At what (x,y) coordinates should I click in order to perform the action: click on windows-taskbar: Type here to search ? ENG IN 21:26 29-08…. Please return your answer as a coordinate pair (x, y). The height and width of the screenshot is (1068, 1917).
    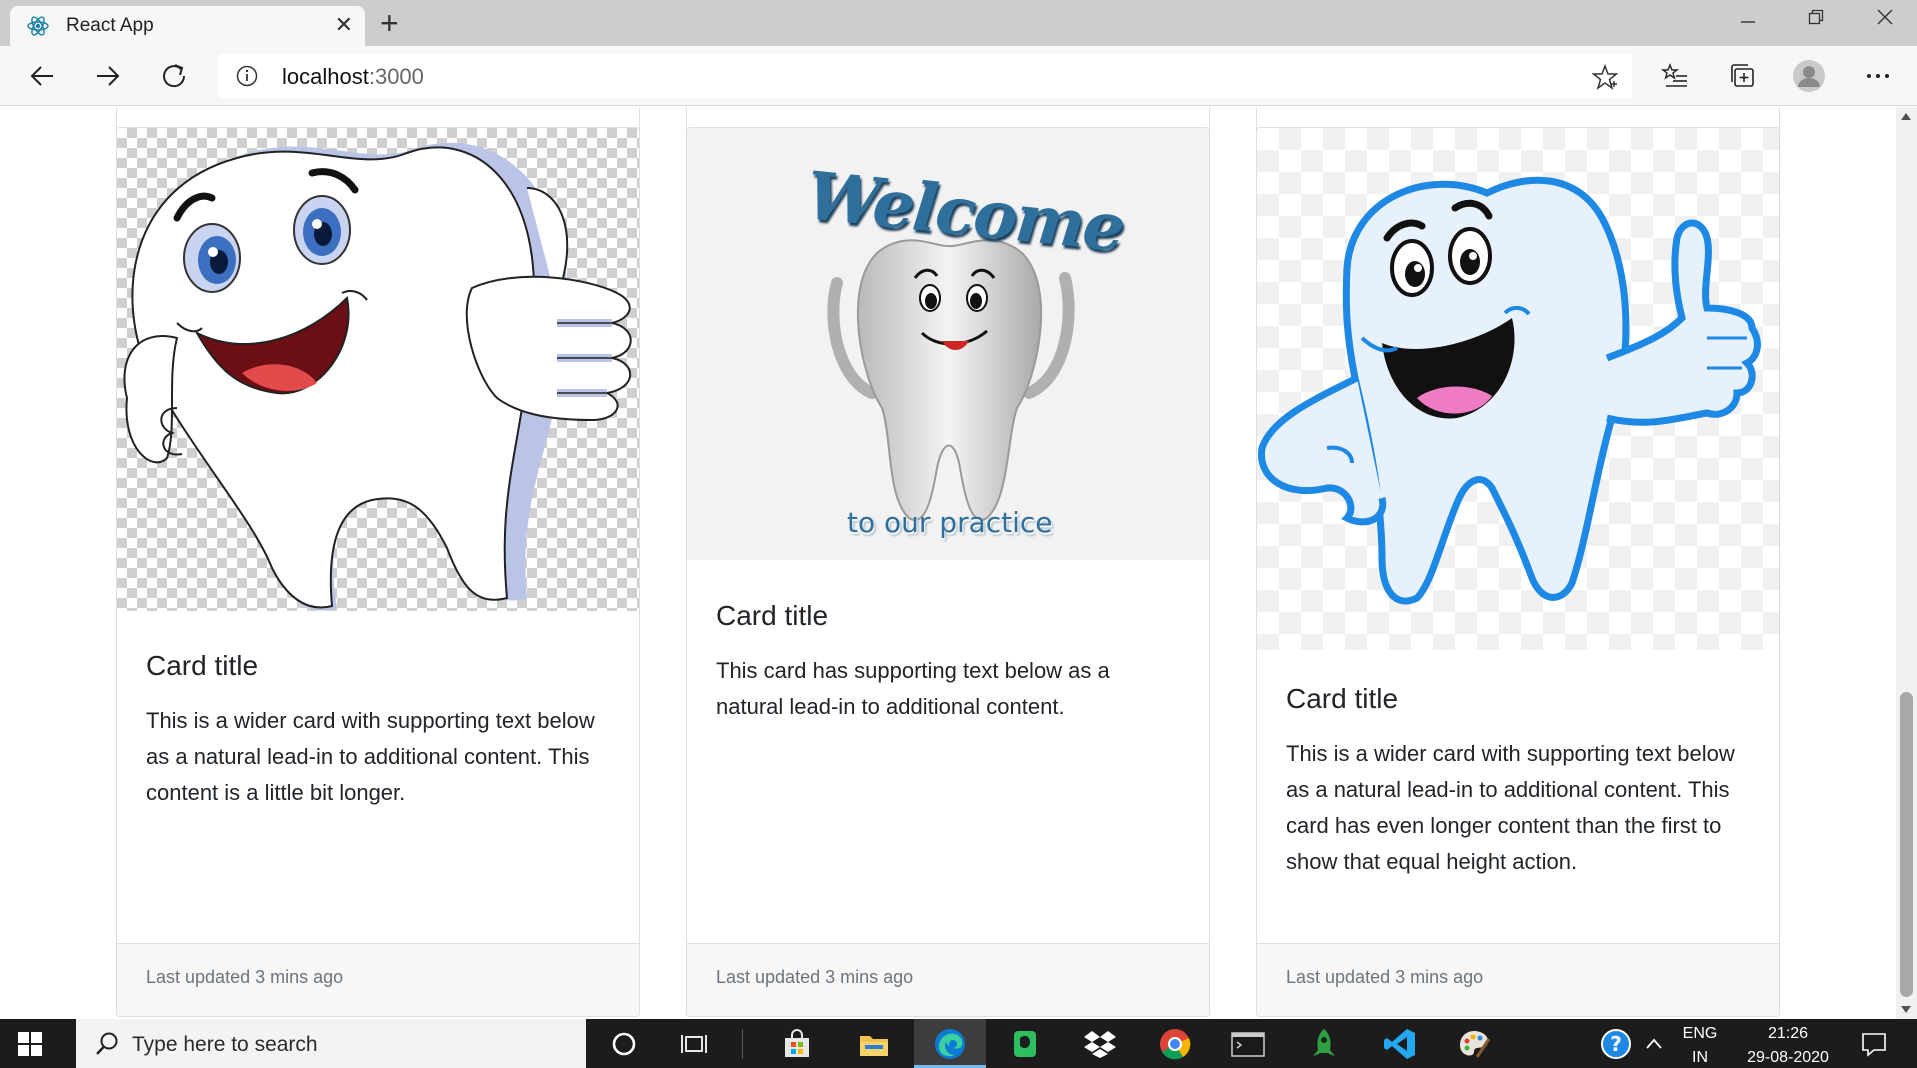
    Looking at the image, I should click on (958, 1043).